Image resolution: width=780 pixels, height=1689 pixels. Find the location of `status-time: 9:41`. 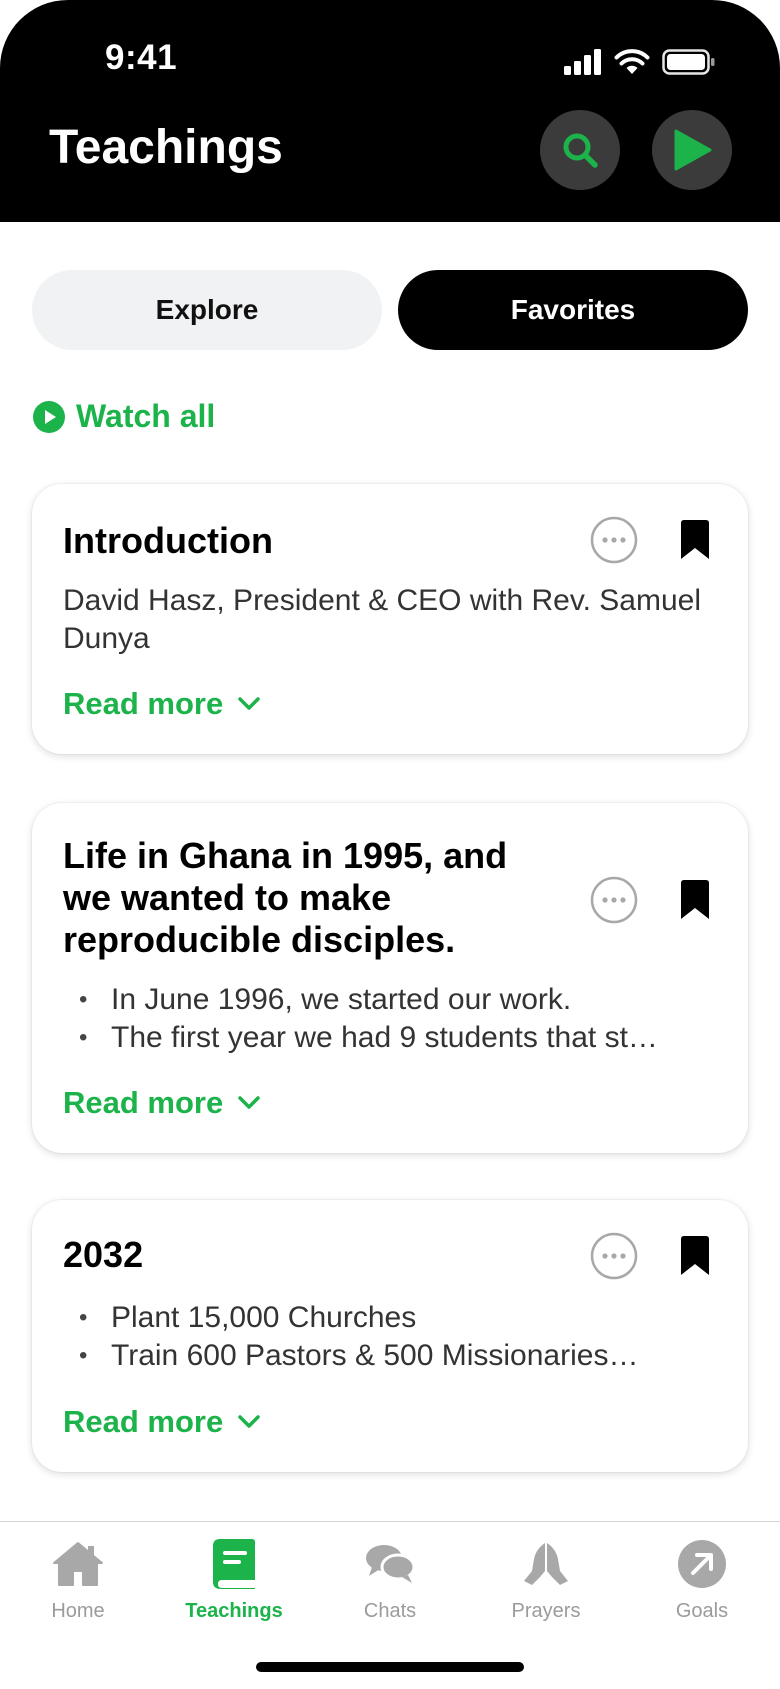

status-time: 9:41 is located at coordinates (141, 57).